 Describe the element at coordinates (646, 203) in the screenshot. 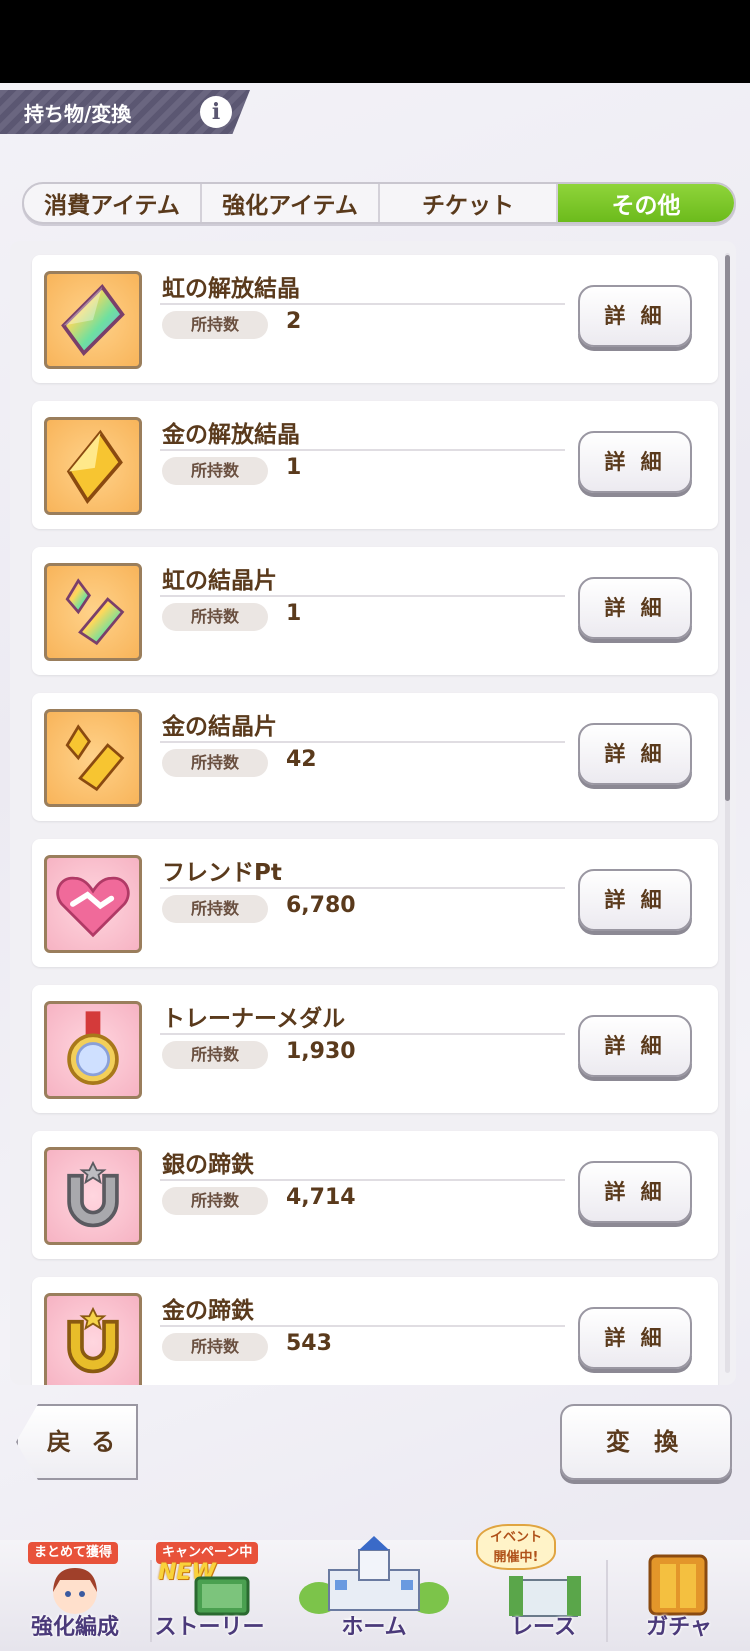

I see `tab-other: その他` at that location.